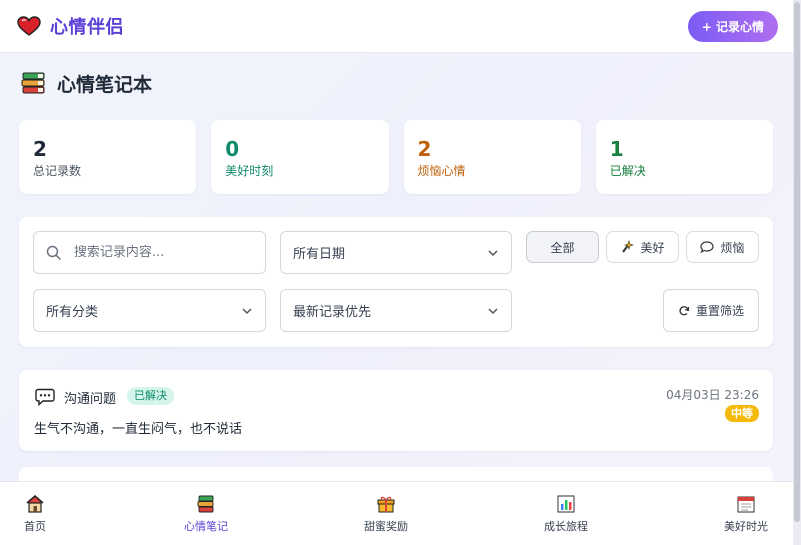 The width and height of the screenshot is (801, 545). What do you see at coordinates (300, 157) in the screenshot?
I see `stat-good-moments: 0 美好时刻` at bounding box center [300, 157].